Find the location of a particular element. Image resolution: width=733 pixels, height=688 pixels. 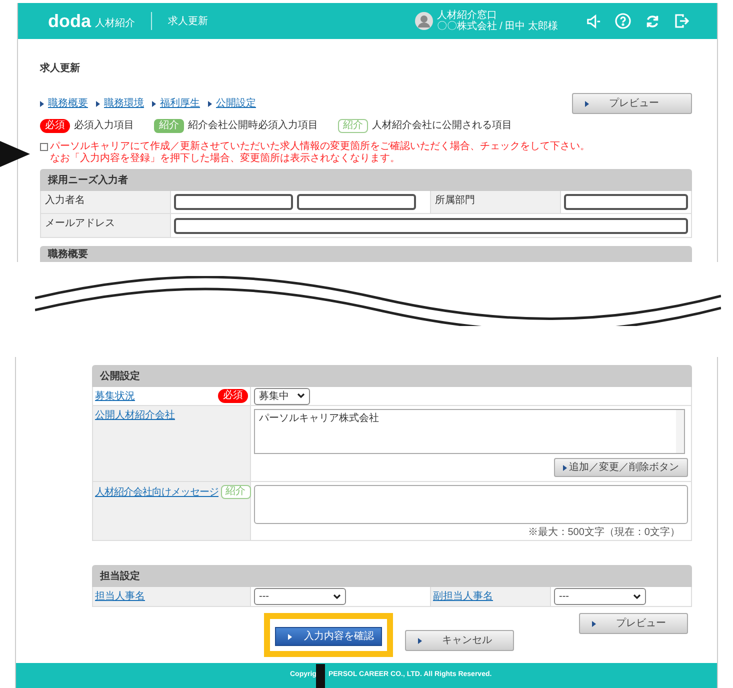

notice-text: なお「入力内容を登録」を押下した場合、変更箇所は表示されなくなります。 is located at coordinates (225, 159).